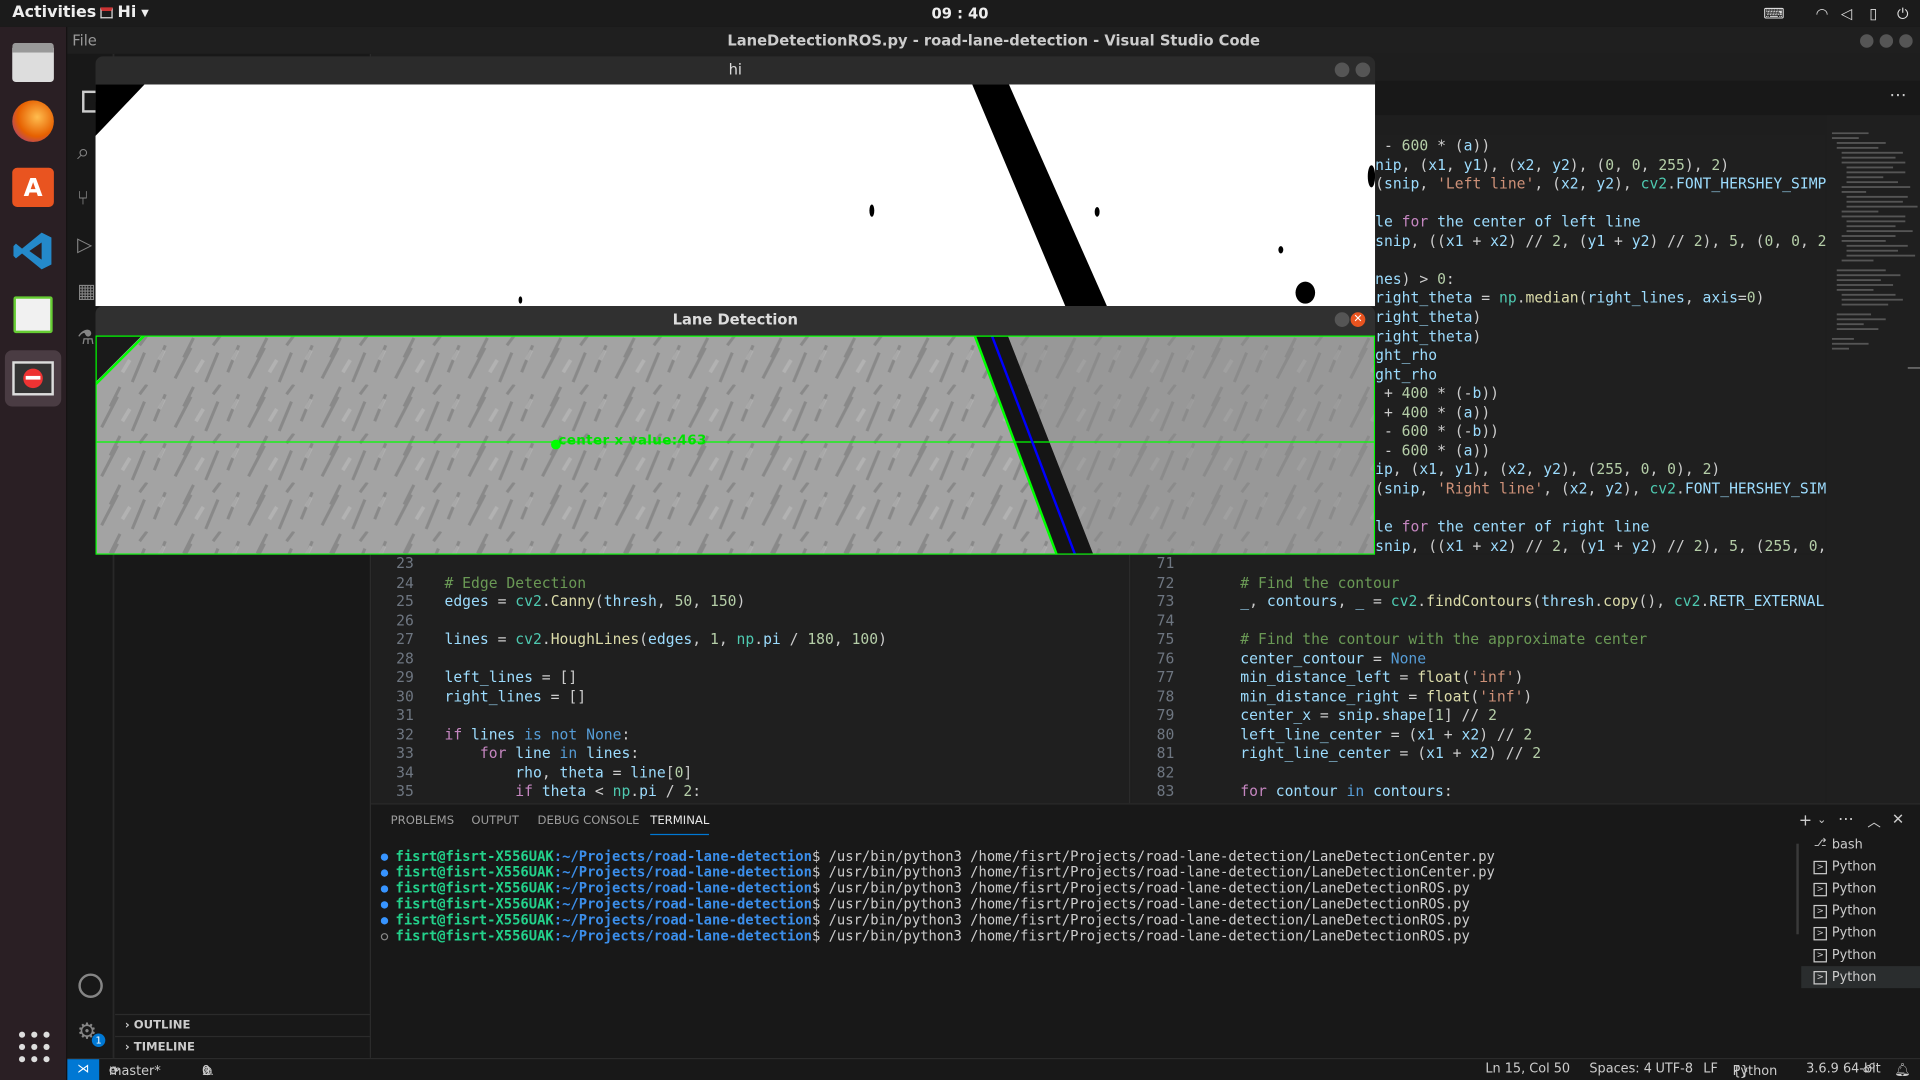 This screenshot has height=1080, width=1920. What do you see at coordinates (1600, 527) in the screenshot?
I see `code-line: le for the center of right line` at bounding box center [1600, 527].